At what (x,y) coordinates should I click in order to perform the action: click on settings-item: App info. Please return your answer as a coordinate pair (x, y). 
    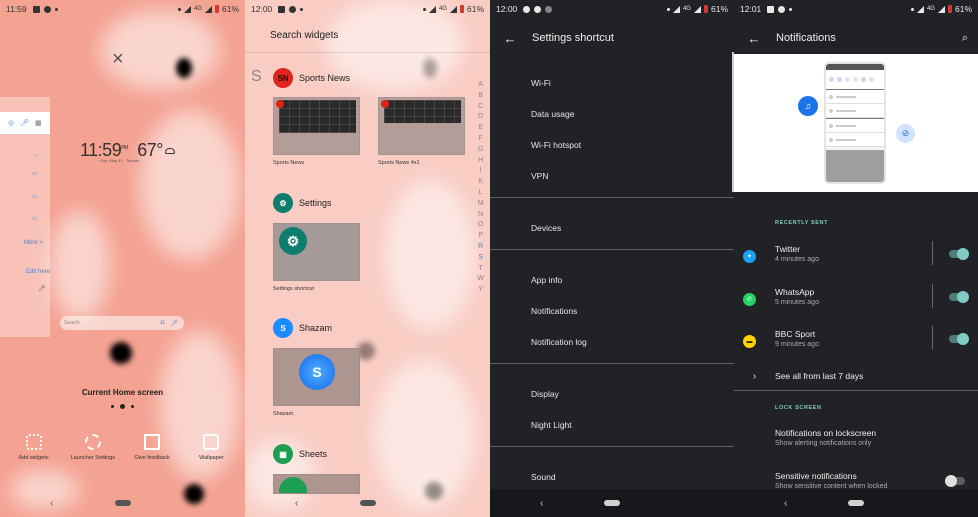
    Looking at the image, I should click on (612, 279).